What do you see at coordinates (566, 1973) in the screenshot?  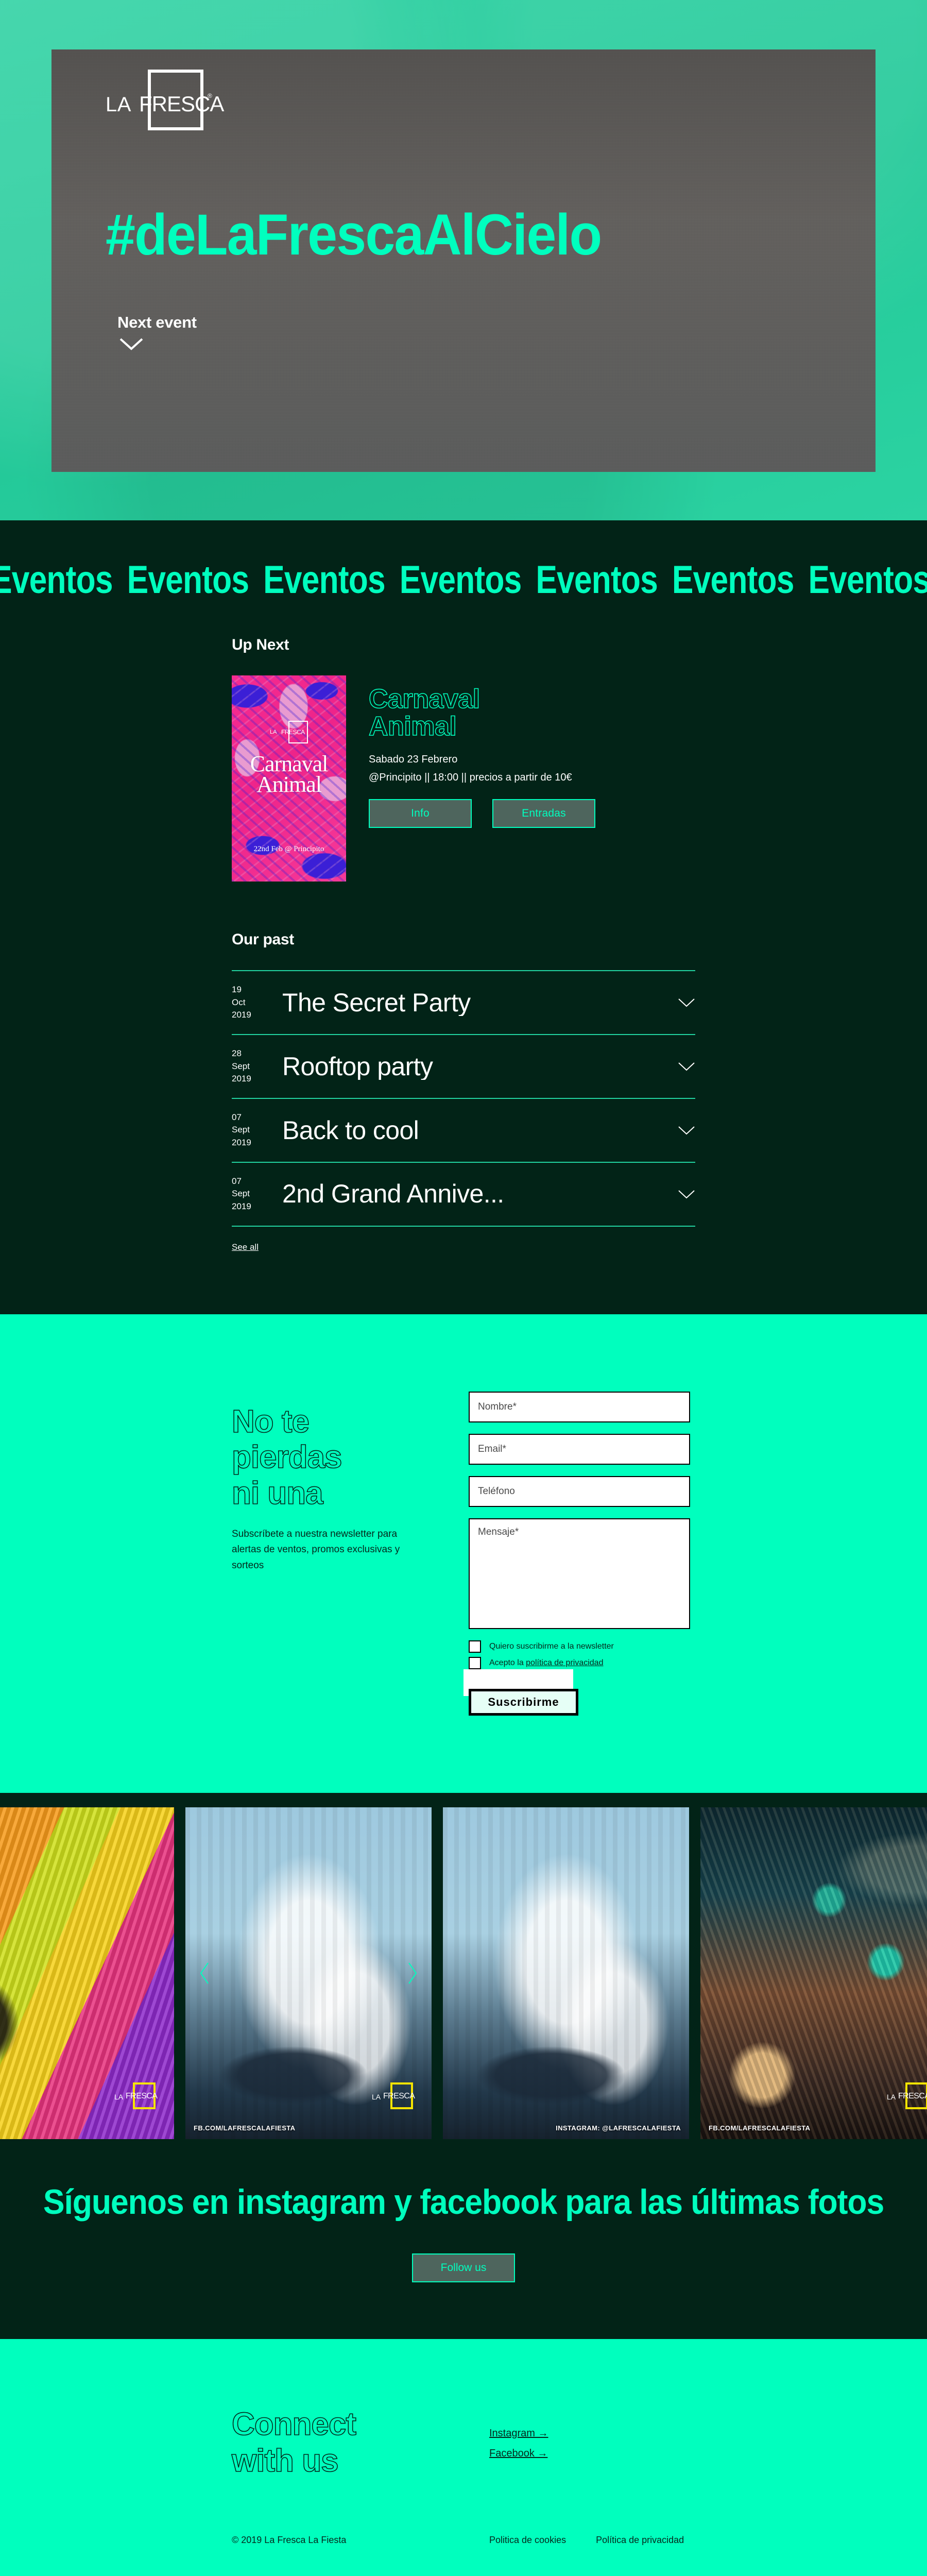 I see `gallery-item: INSTAGRAM: @LAFRESCALAFIESTA` at bounding box center [566, 1973].